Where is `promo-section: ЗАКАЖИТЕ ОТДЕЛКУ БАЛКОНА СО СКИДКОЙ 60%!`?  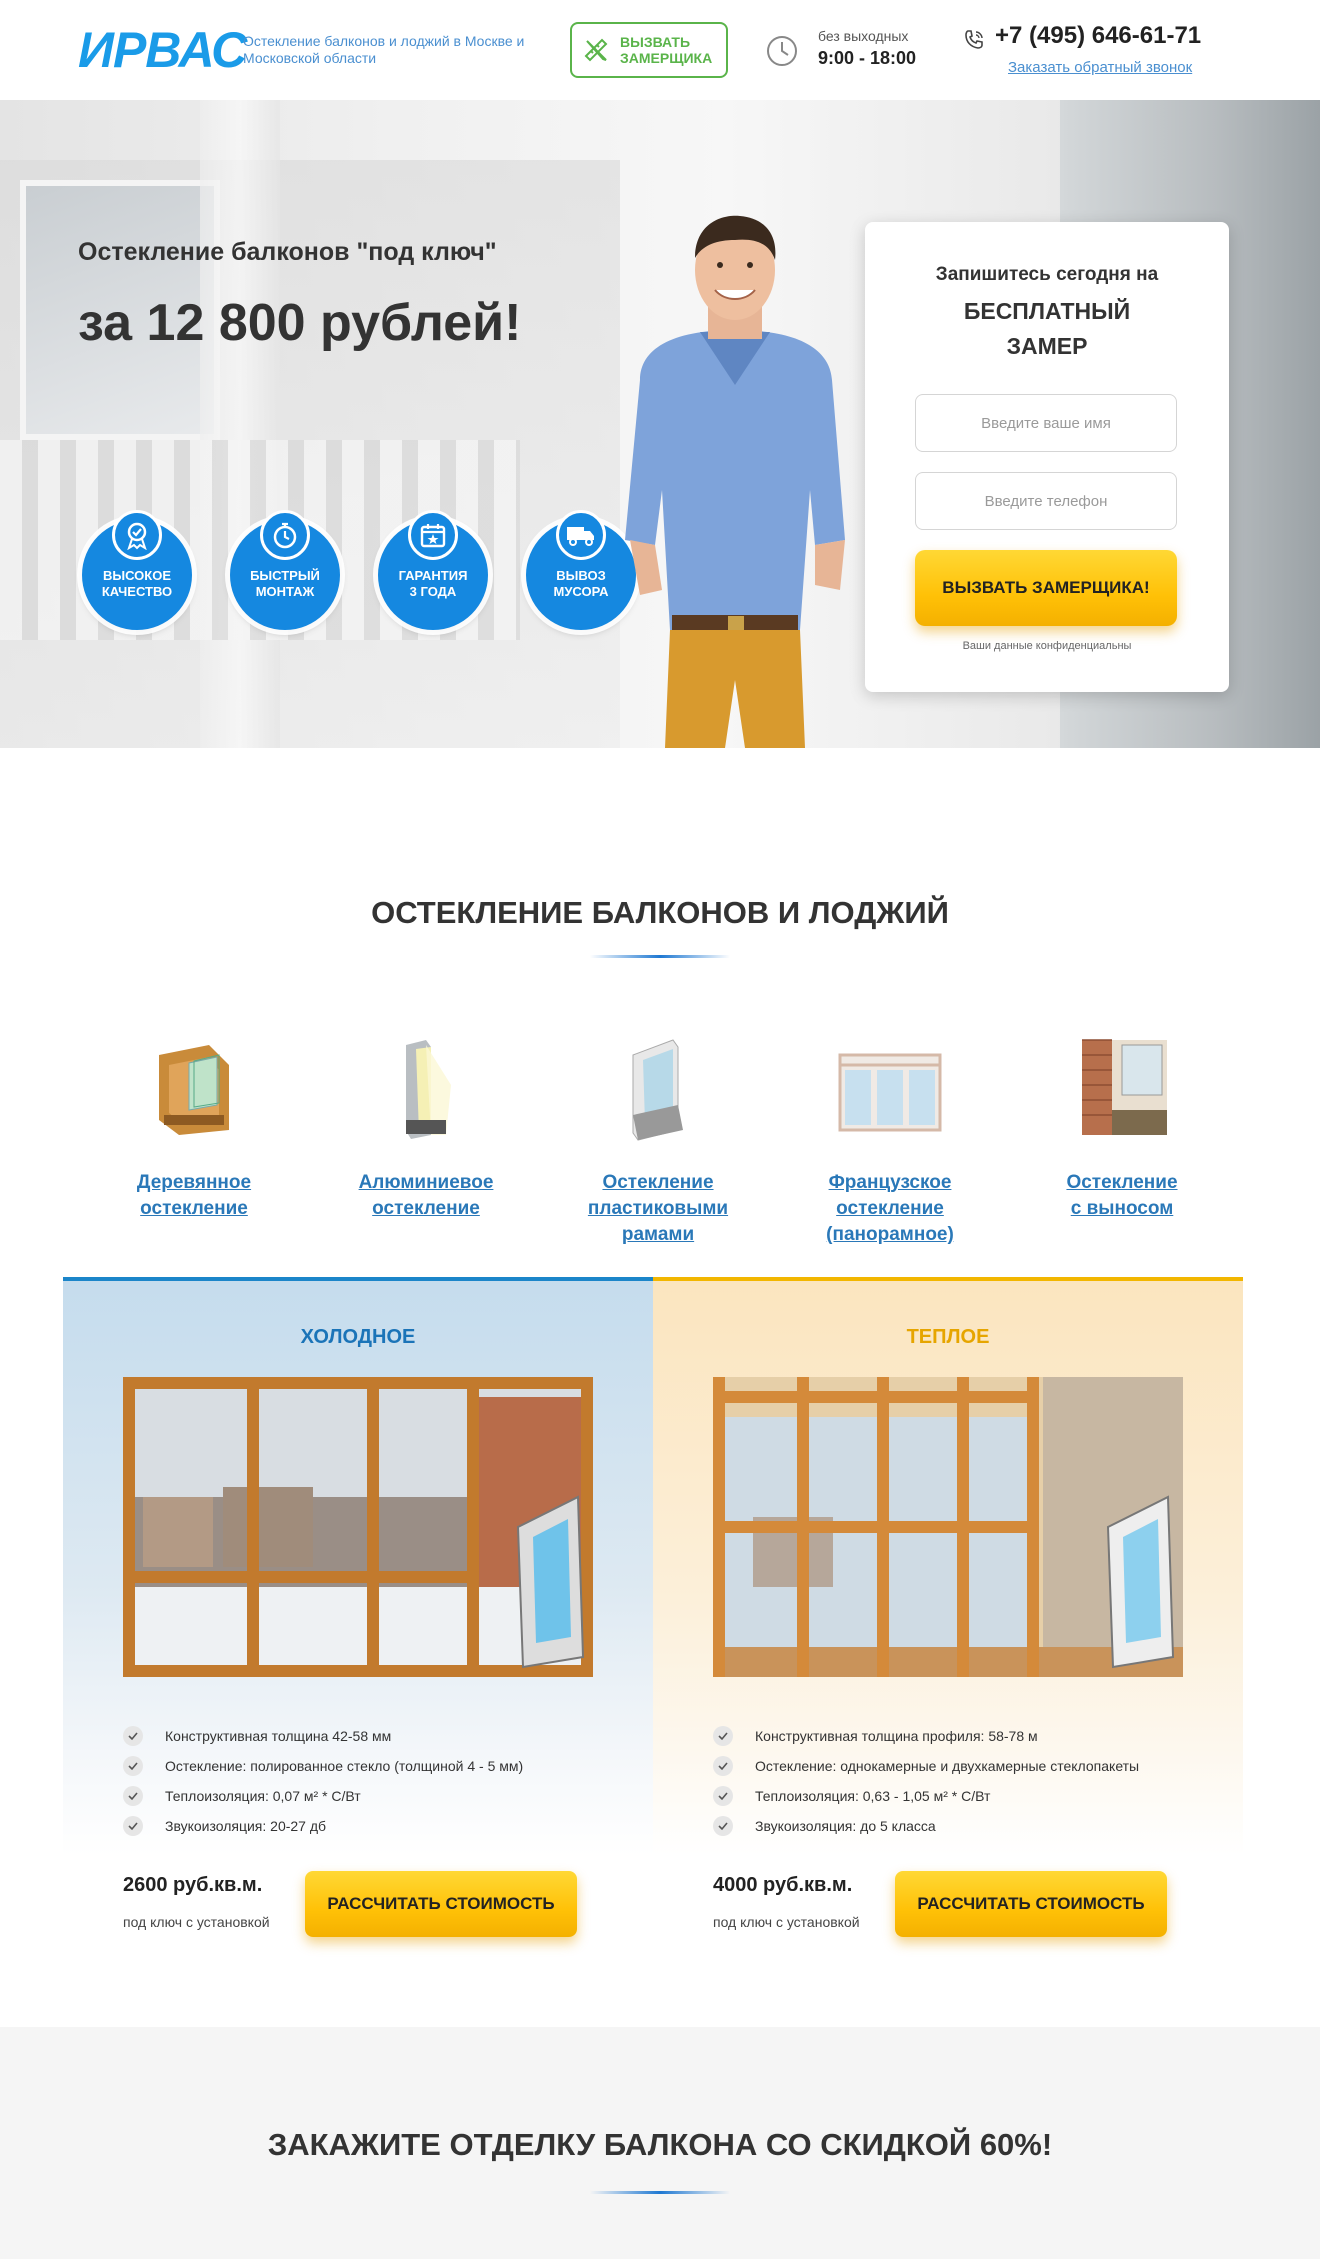
promo-section: ЗАКАЖИТЕ ОТДЕЛКУ БАЛКОНА СО СКИДКОЙ 60%! is located at coordinates (660, 2143).